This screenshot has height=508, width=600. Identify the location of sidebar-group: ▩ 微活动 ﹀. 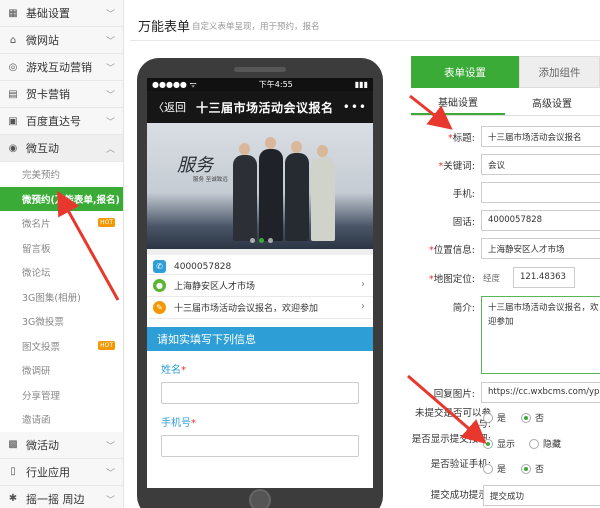
(61, 445).